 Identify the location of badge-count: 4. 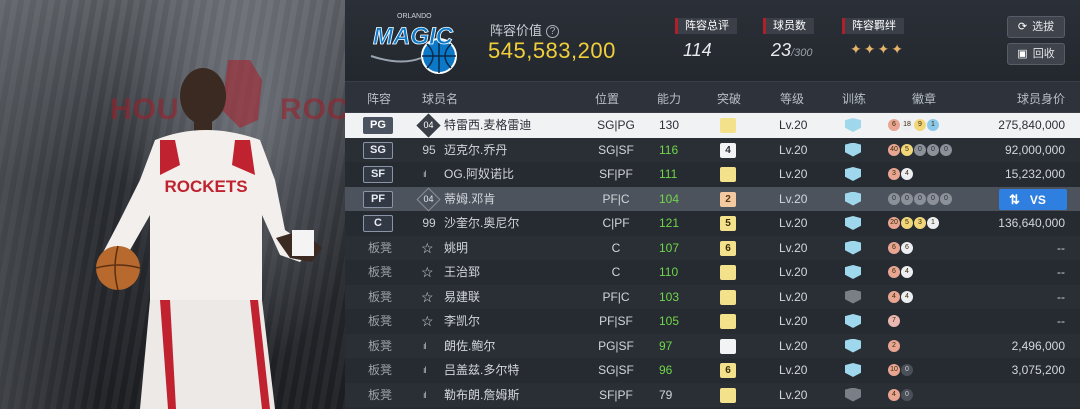
(907, 272).